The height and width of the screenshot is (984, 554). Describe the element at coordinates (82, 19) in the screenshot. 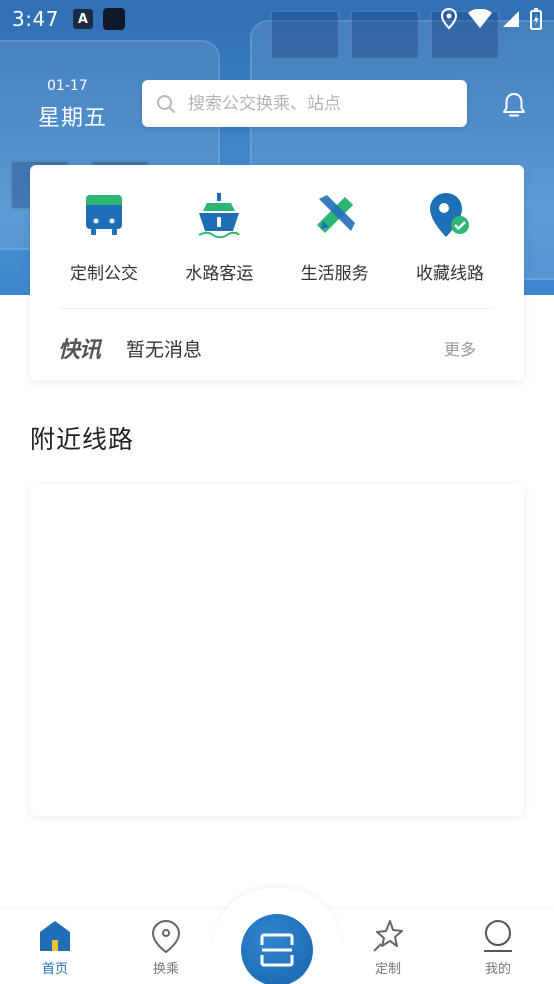

I see `app-notification-icon: A` at that location.